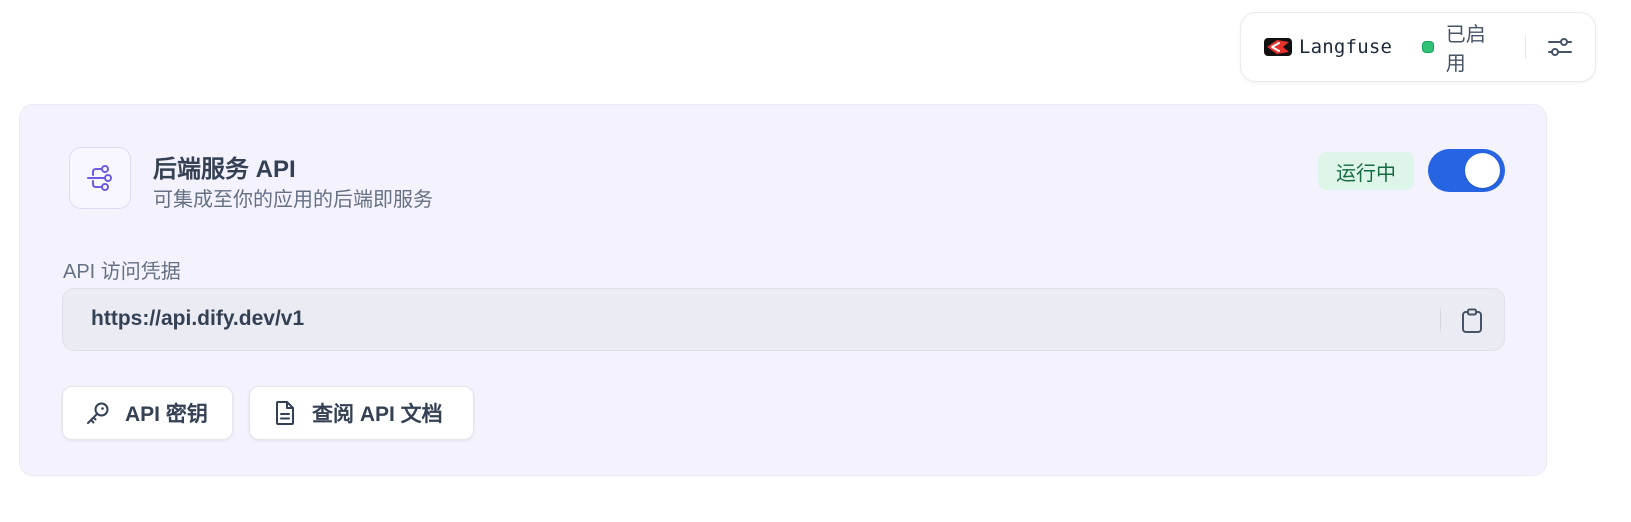  Describe the element at coordinates (783, 319) in the screenshot. I see `api-url-field: https://api.dify.dev/v1` at that location.